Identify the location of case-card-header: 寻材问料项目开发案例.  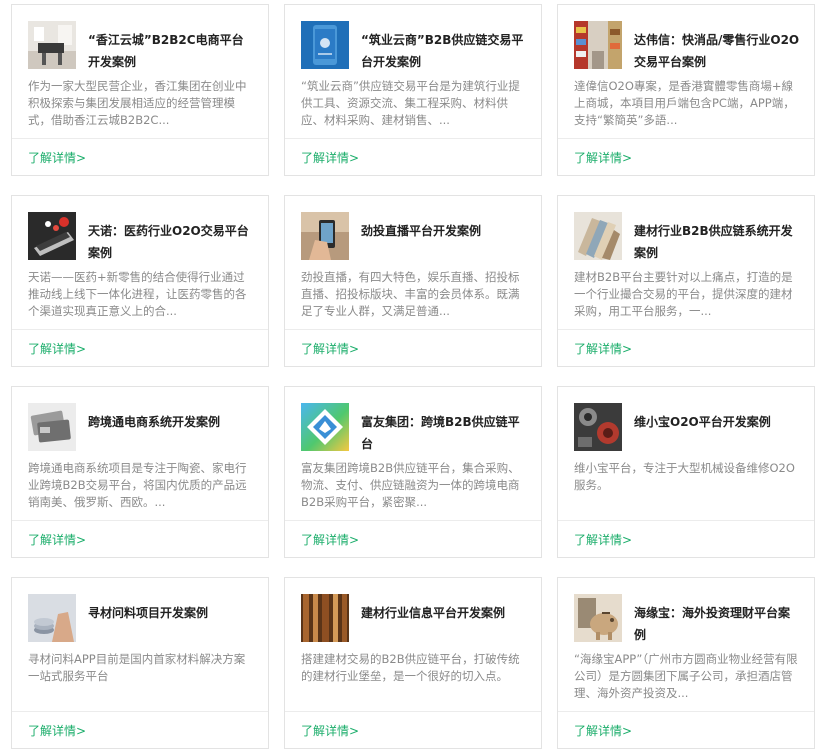
(141, 620).